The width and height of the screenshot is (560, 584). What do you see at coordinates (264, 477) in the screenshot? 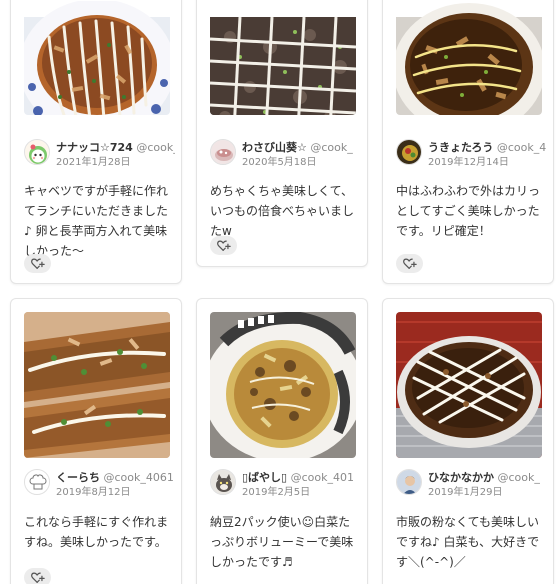
I see `user-name: ▯ばやし▯` at bounding box center [264, 477].